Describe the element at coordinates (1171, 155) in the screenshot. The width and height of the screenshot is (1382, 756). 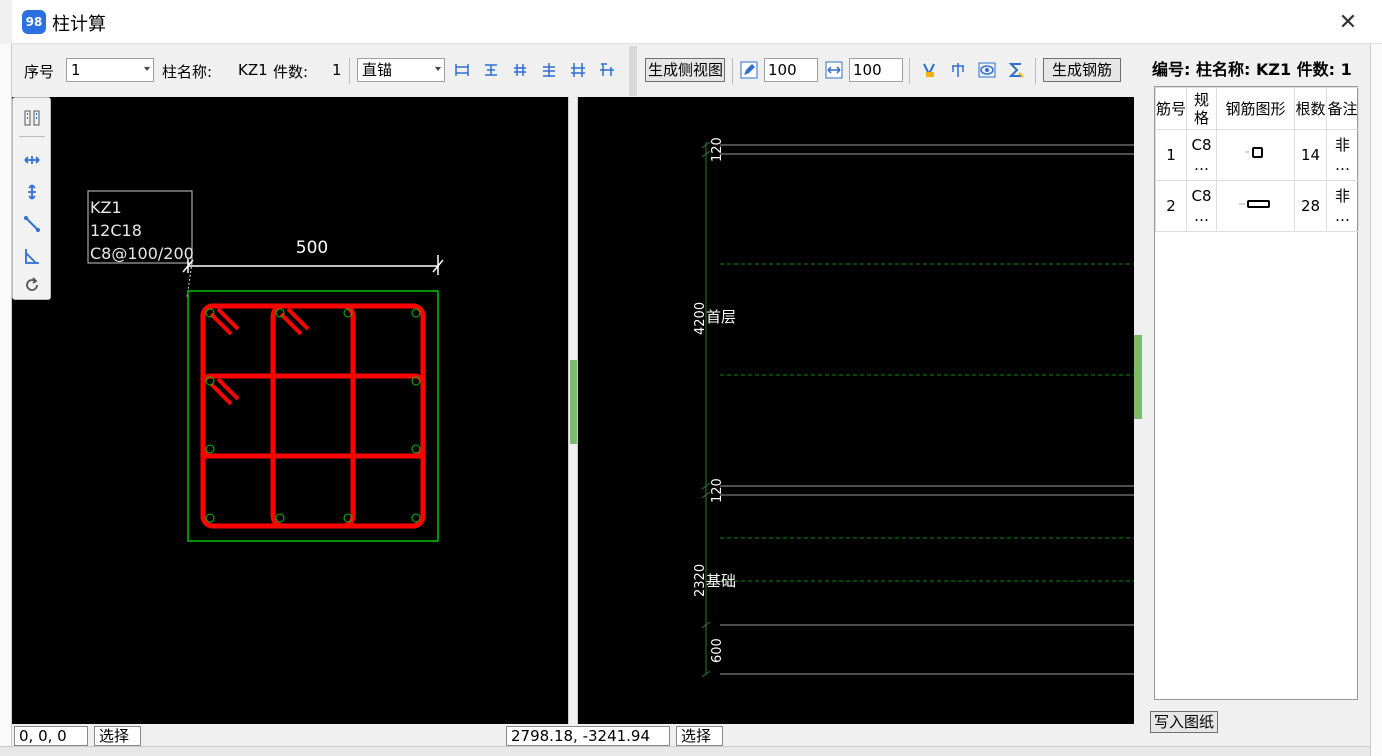
I see `cell-no: 1` at that location.